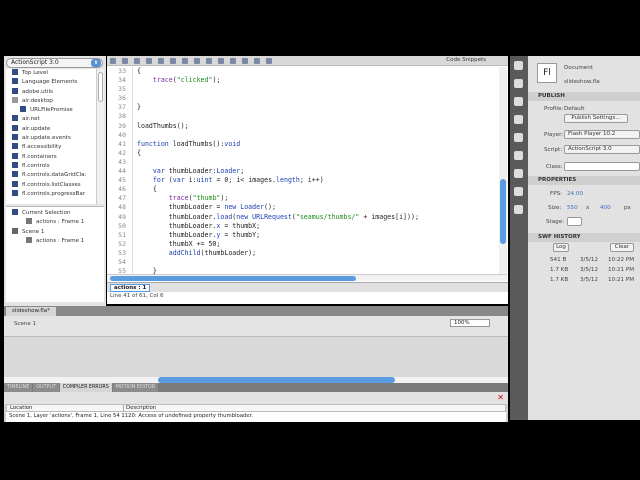 This screenshot has height=480, width=640. I want to click on clear-button: Clear, so click(622, 247).